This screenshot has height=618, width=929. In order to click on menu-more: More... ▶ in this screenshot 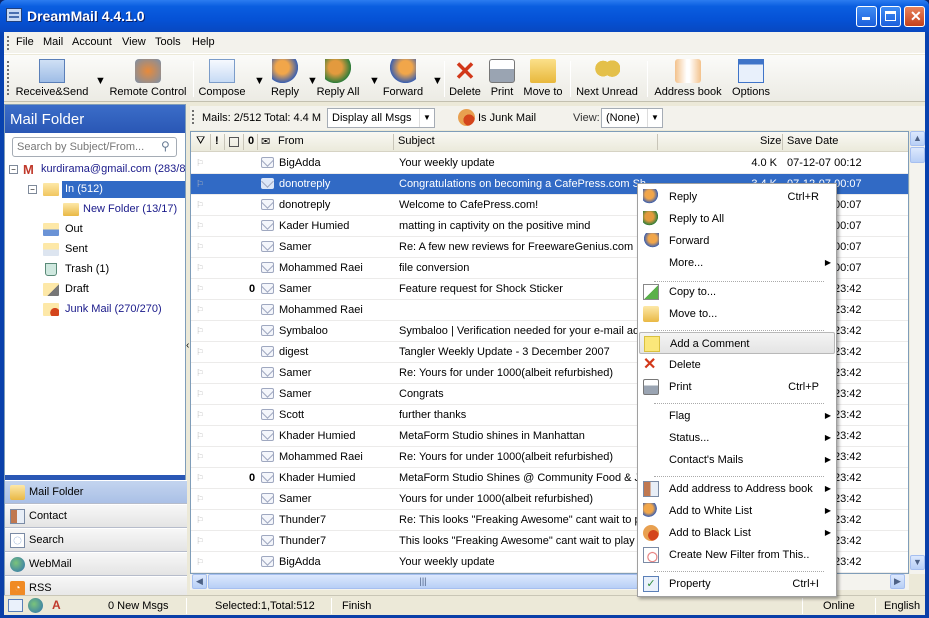, I will do `click(737, 263)`.